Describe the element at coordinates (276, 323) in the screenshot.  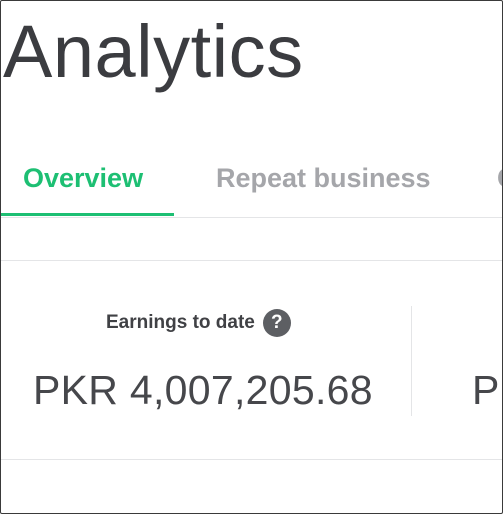
I see `question-circle-icon: ?` at that location.